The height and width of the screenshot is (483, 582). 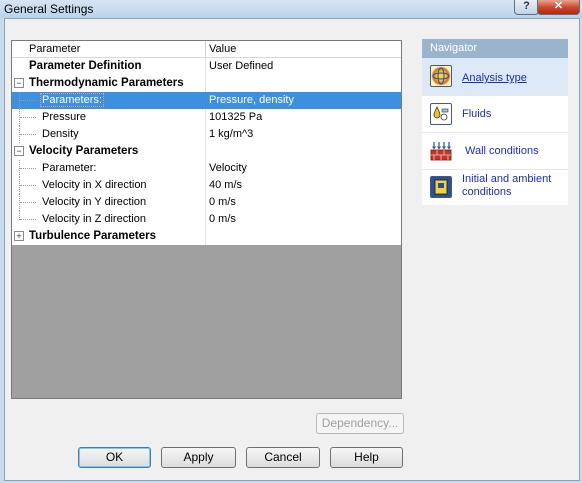 What do you see at coordinates (106, 83) in the screenshot?
I see `row-param: Thermodynamic Parameters` at bounding box center [106, 83].